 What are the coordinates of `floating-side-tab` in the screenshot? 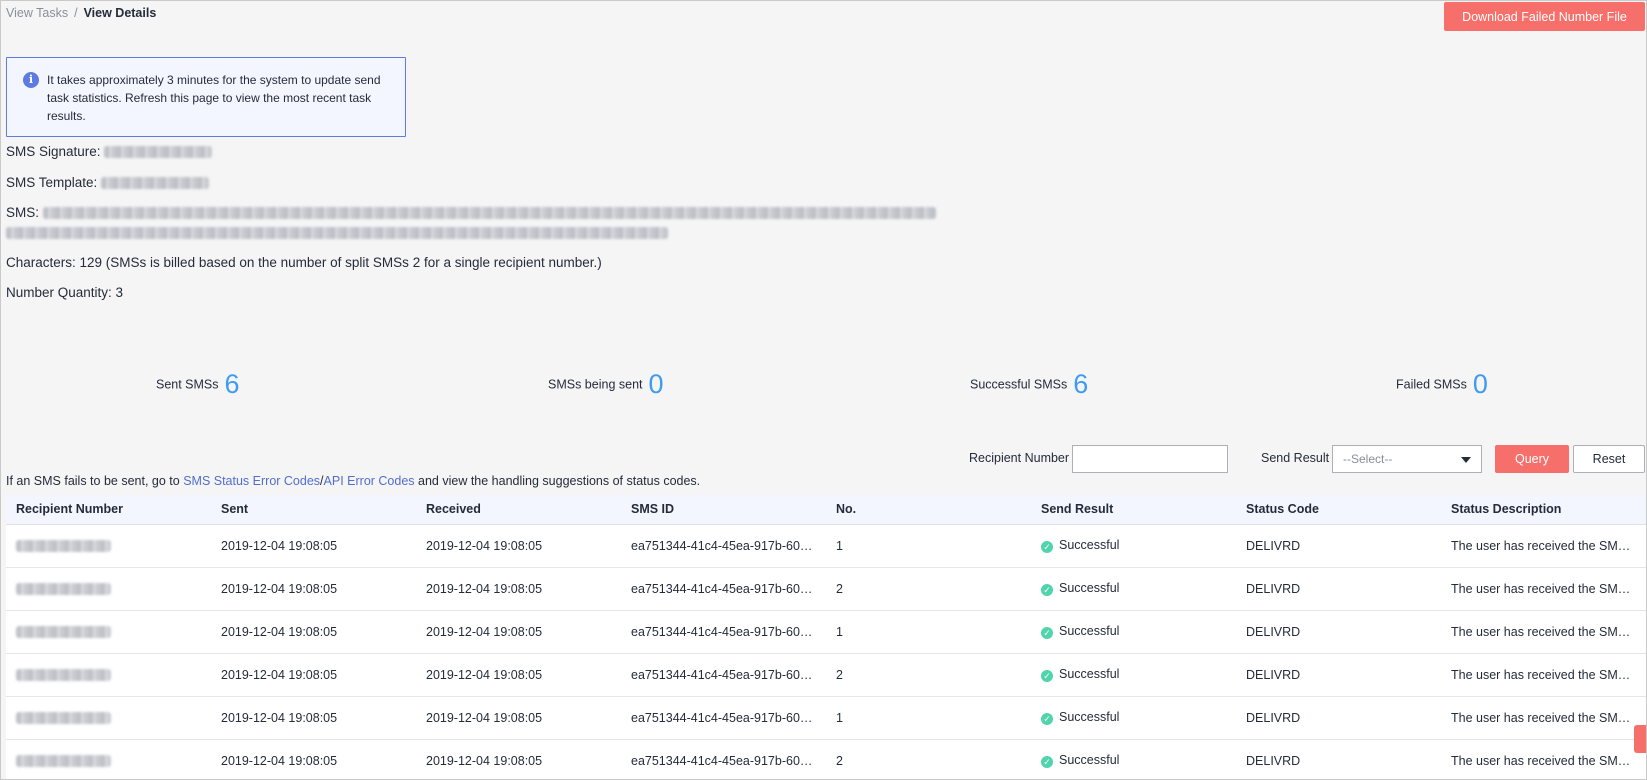 It's located at (1640, 739).